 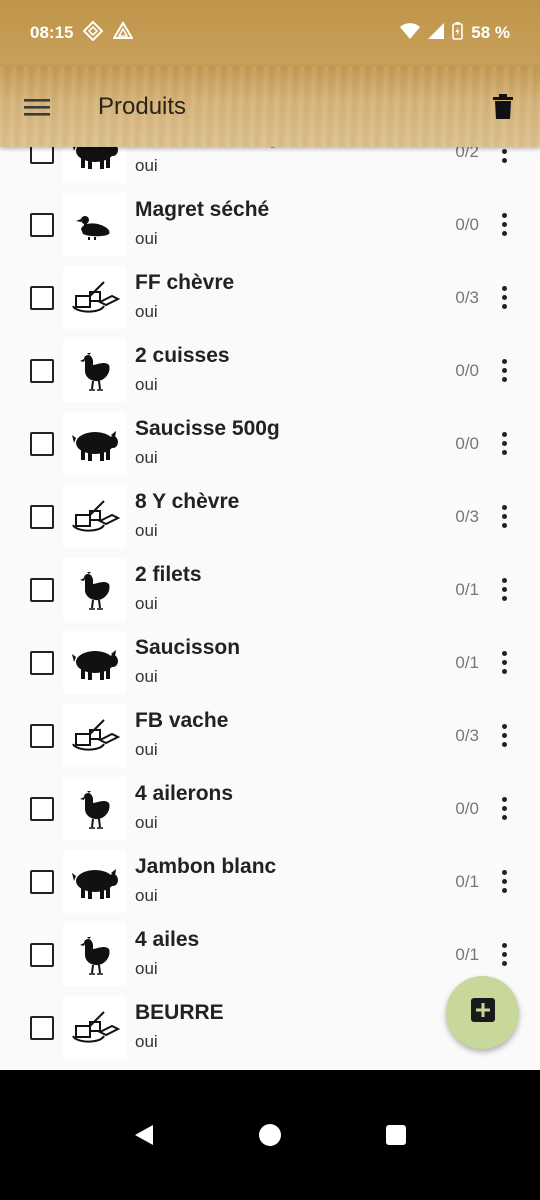 I want to click on item-name: Jambon blanc, so click(x=206, y=866).